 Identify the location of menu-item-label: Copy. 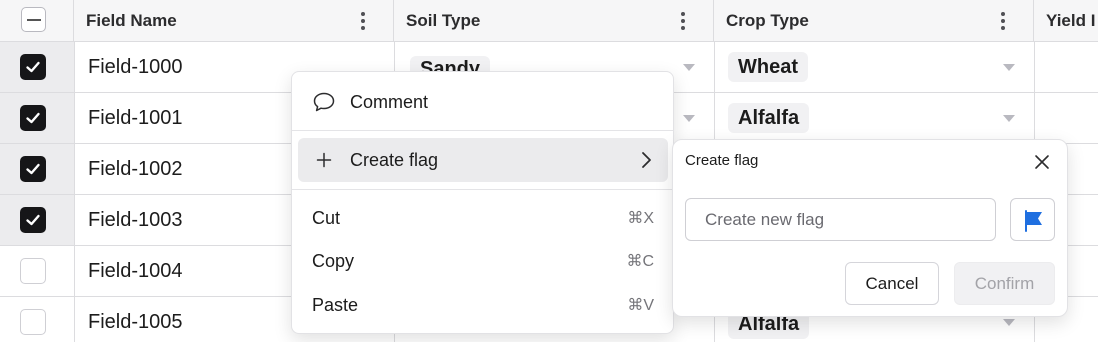
(333, 260).